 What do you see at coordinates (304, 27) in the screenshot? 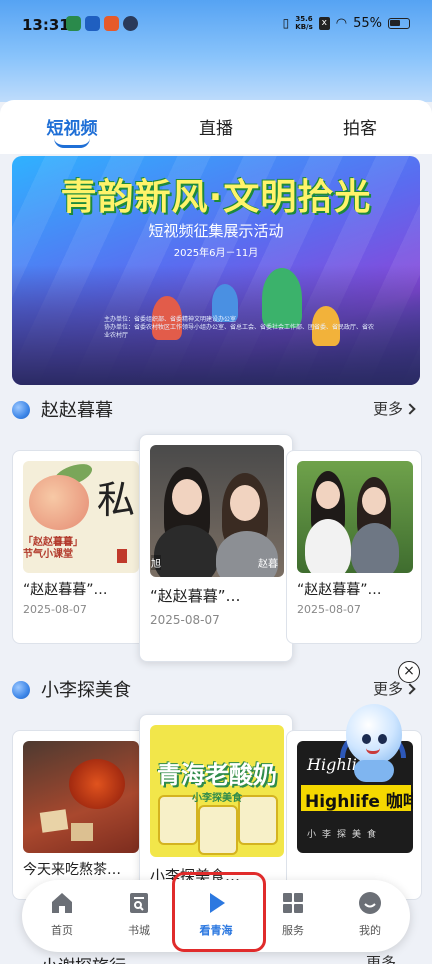
I see `net-speed-unit: KB/s` at bounding box center [304, 27].